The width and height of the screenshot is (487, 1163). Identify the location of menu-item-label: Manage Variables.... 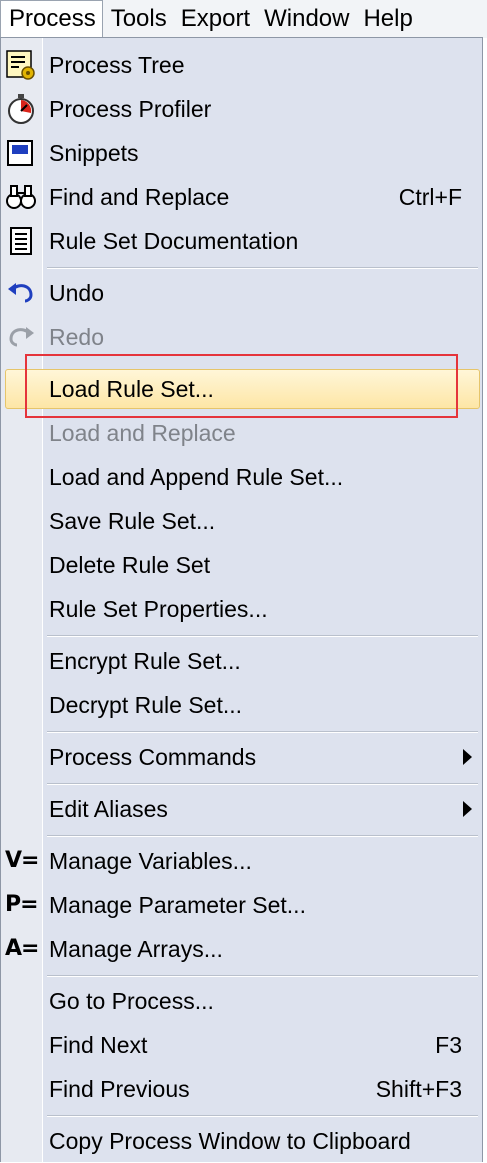
(150, 861).